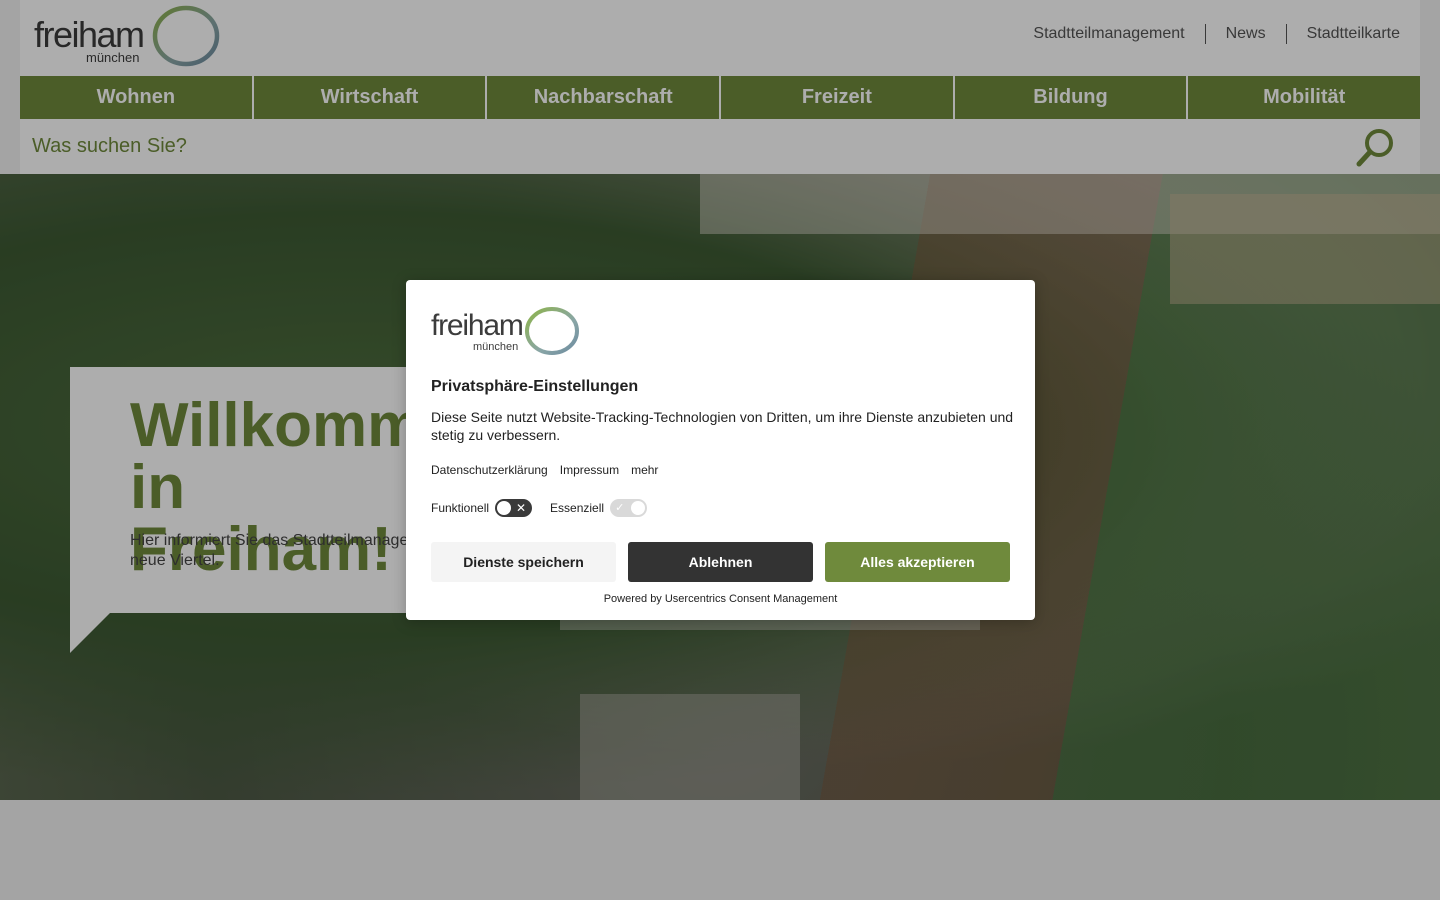  What do you see at coordinates (489, 470) in the screenshot?
I see `link-datenschutz: Datenschutzerklärung` at bounding box center [489, 470].